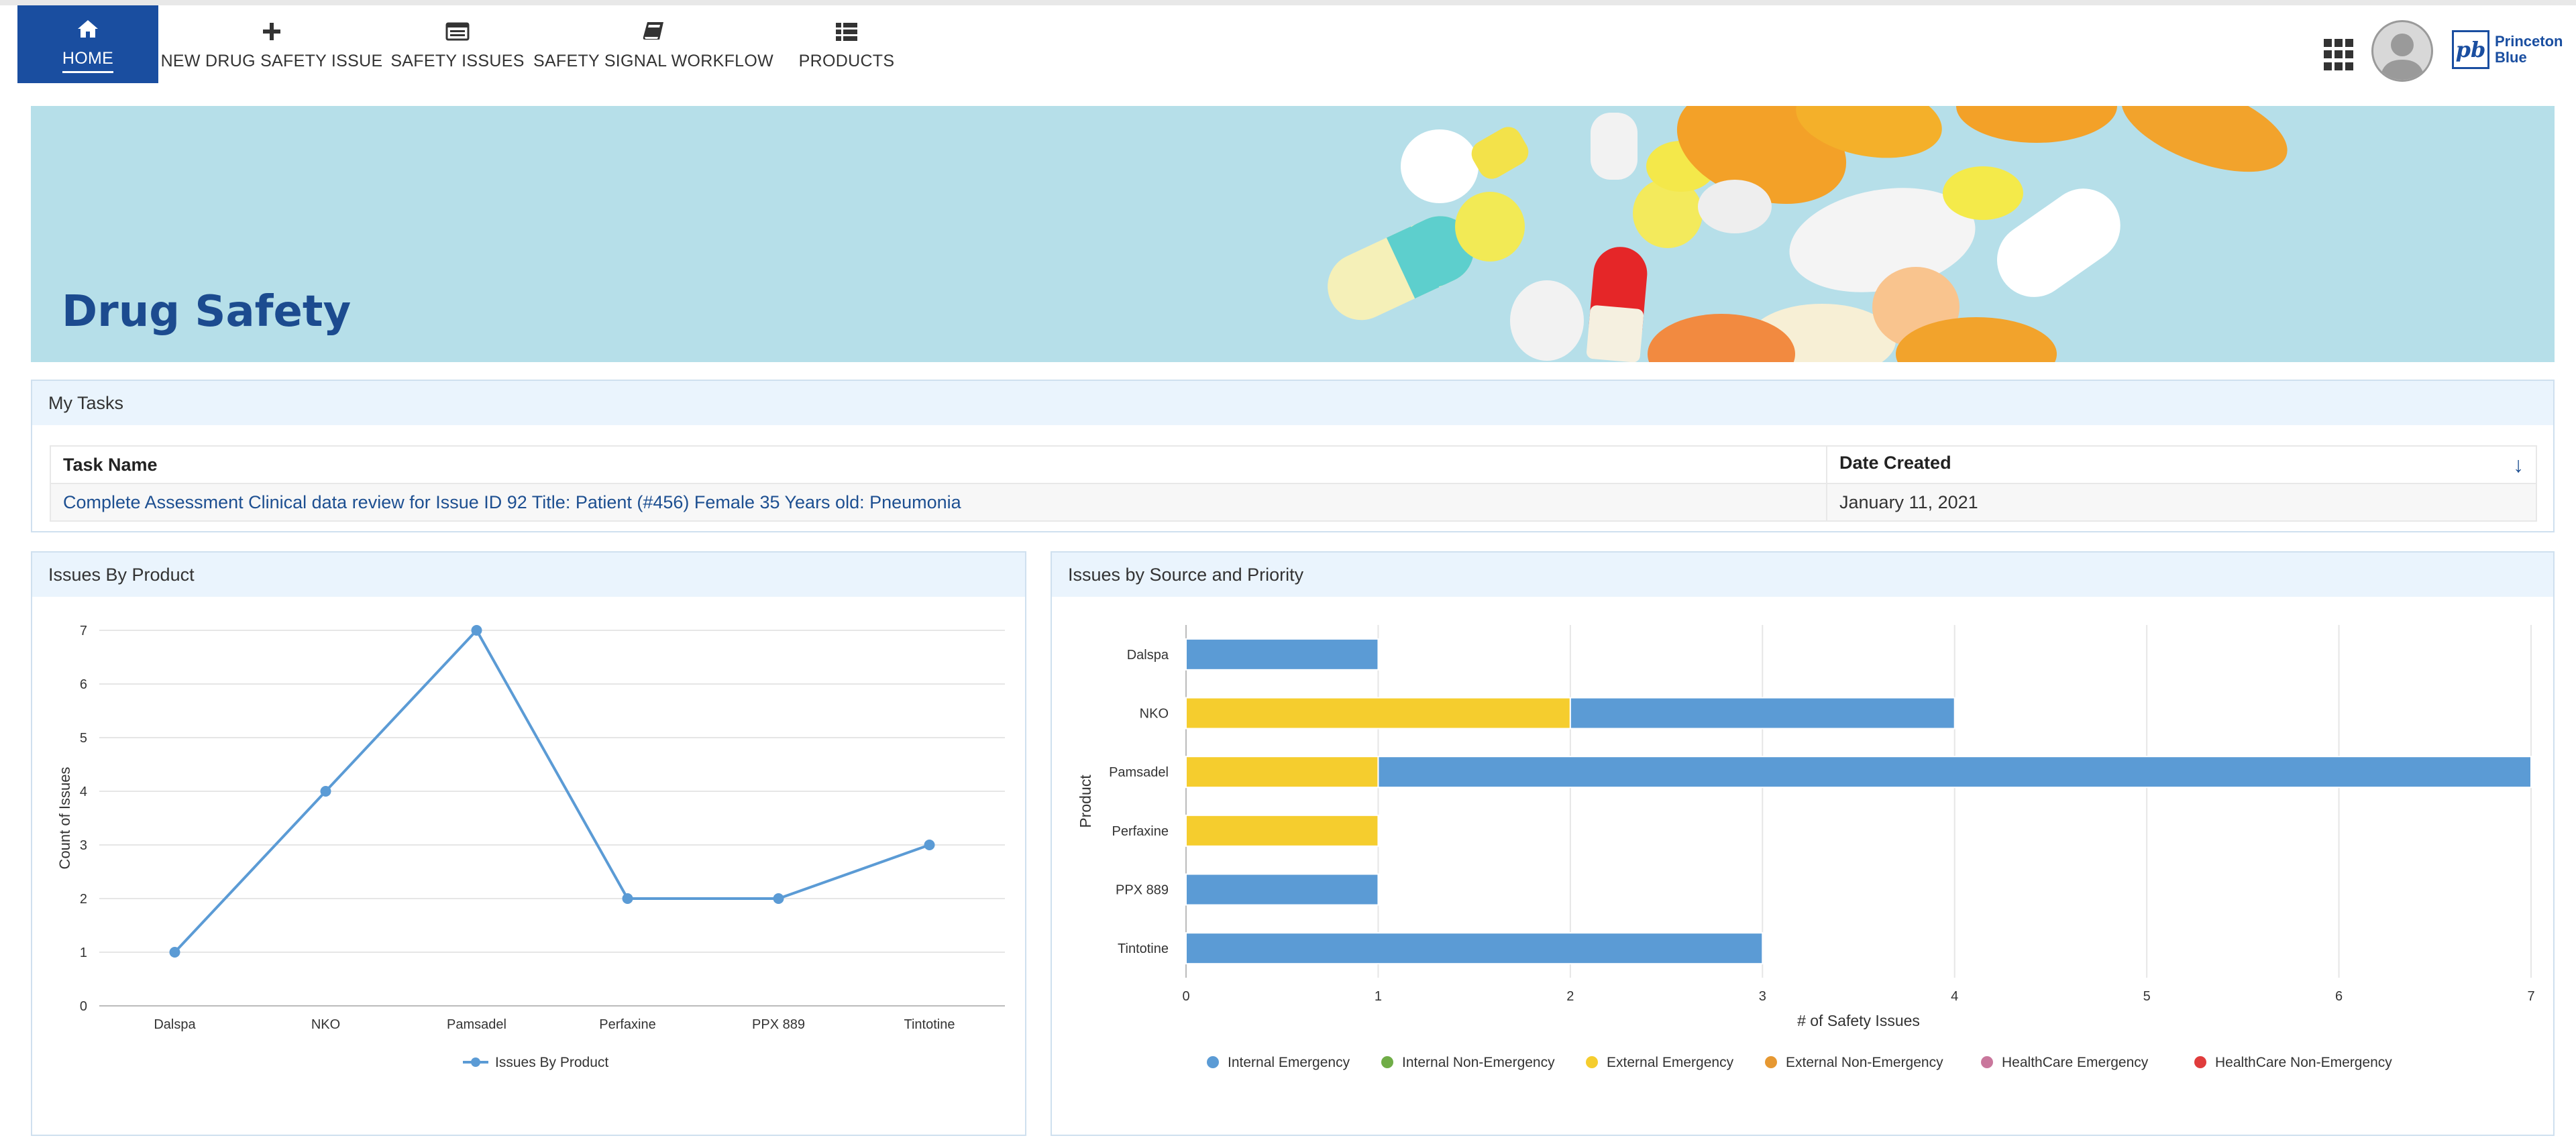 This screenshot has width=2576, height=1144. What do you see at coordinates (2530, 996) in the screenshot?
I see `x-tick-label: 7` at bounding box center [2530, 996].